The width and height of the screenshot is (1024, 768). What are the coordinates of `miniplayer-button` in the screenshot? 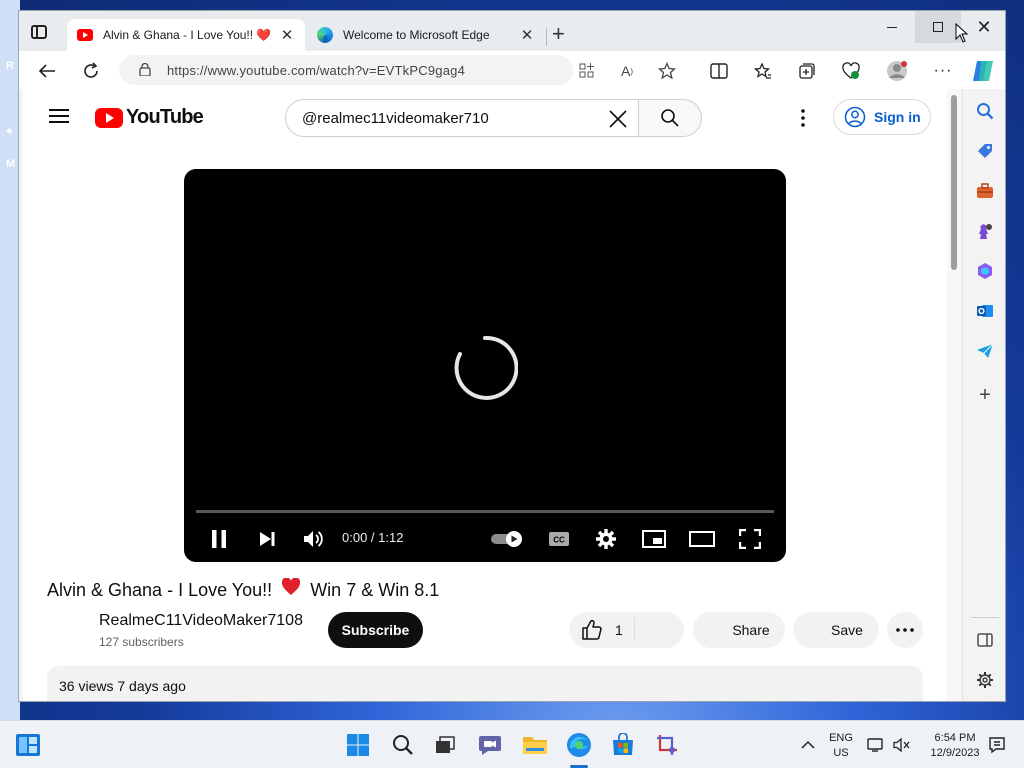 It's located at (654, 539).